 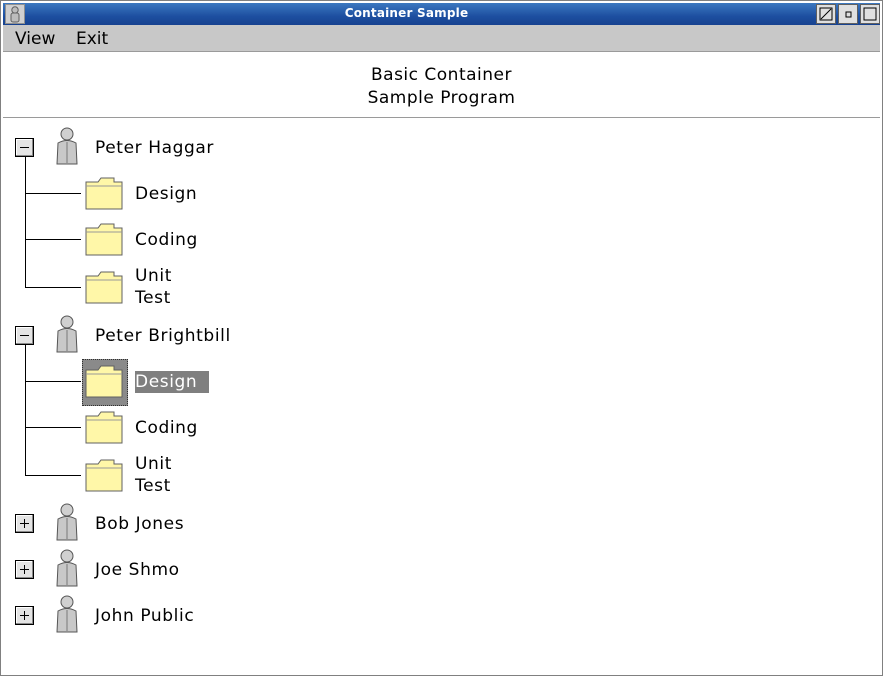 I want to click on menu-bar: View Exit, so click(x=441, y=38).